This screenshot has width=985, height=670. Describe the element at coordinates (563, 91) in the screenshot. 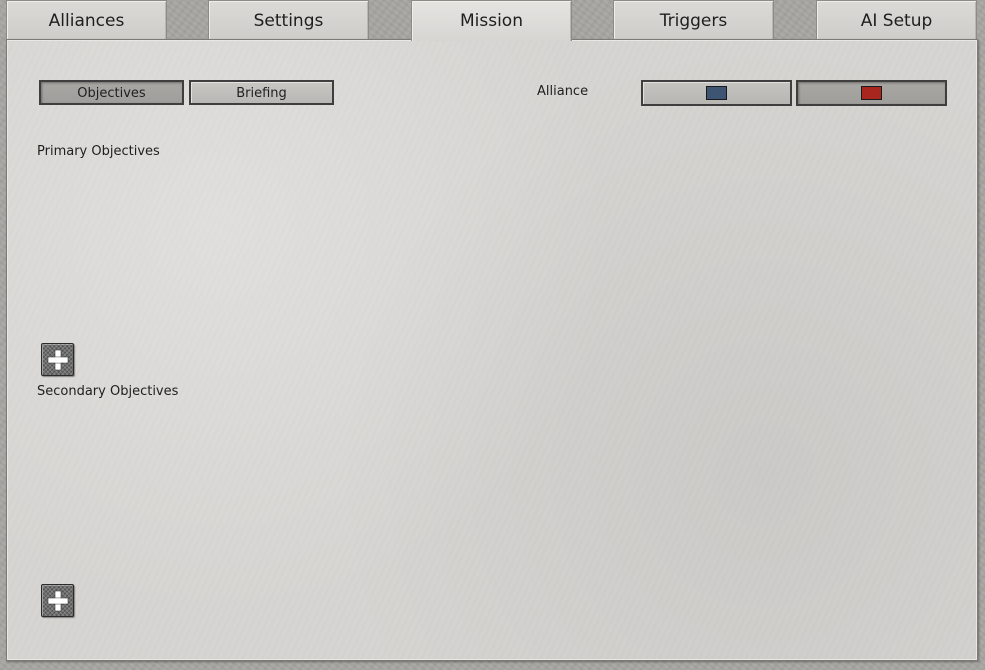

I see `alliance-label: Alliance` at that location.